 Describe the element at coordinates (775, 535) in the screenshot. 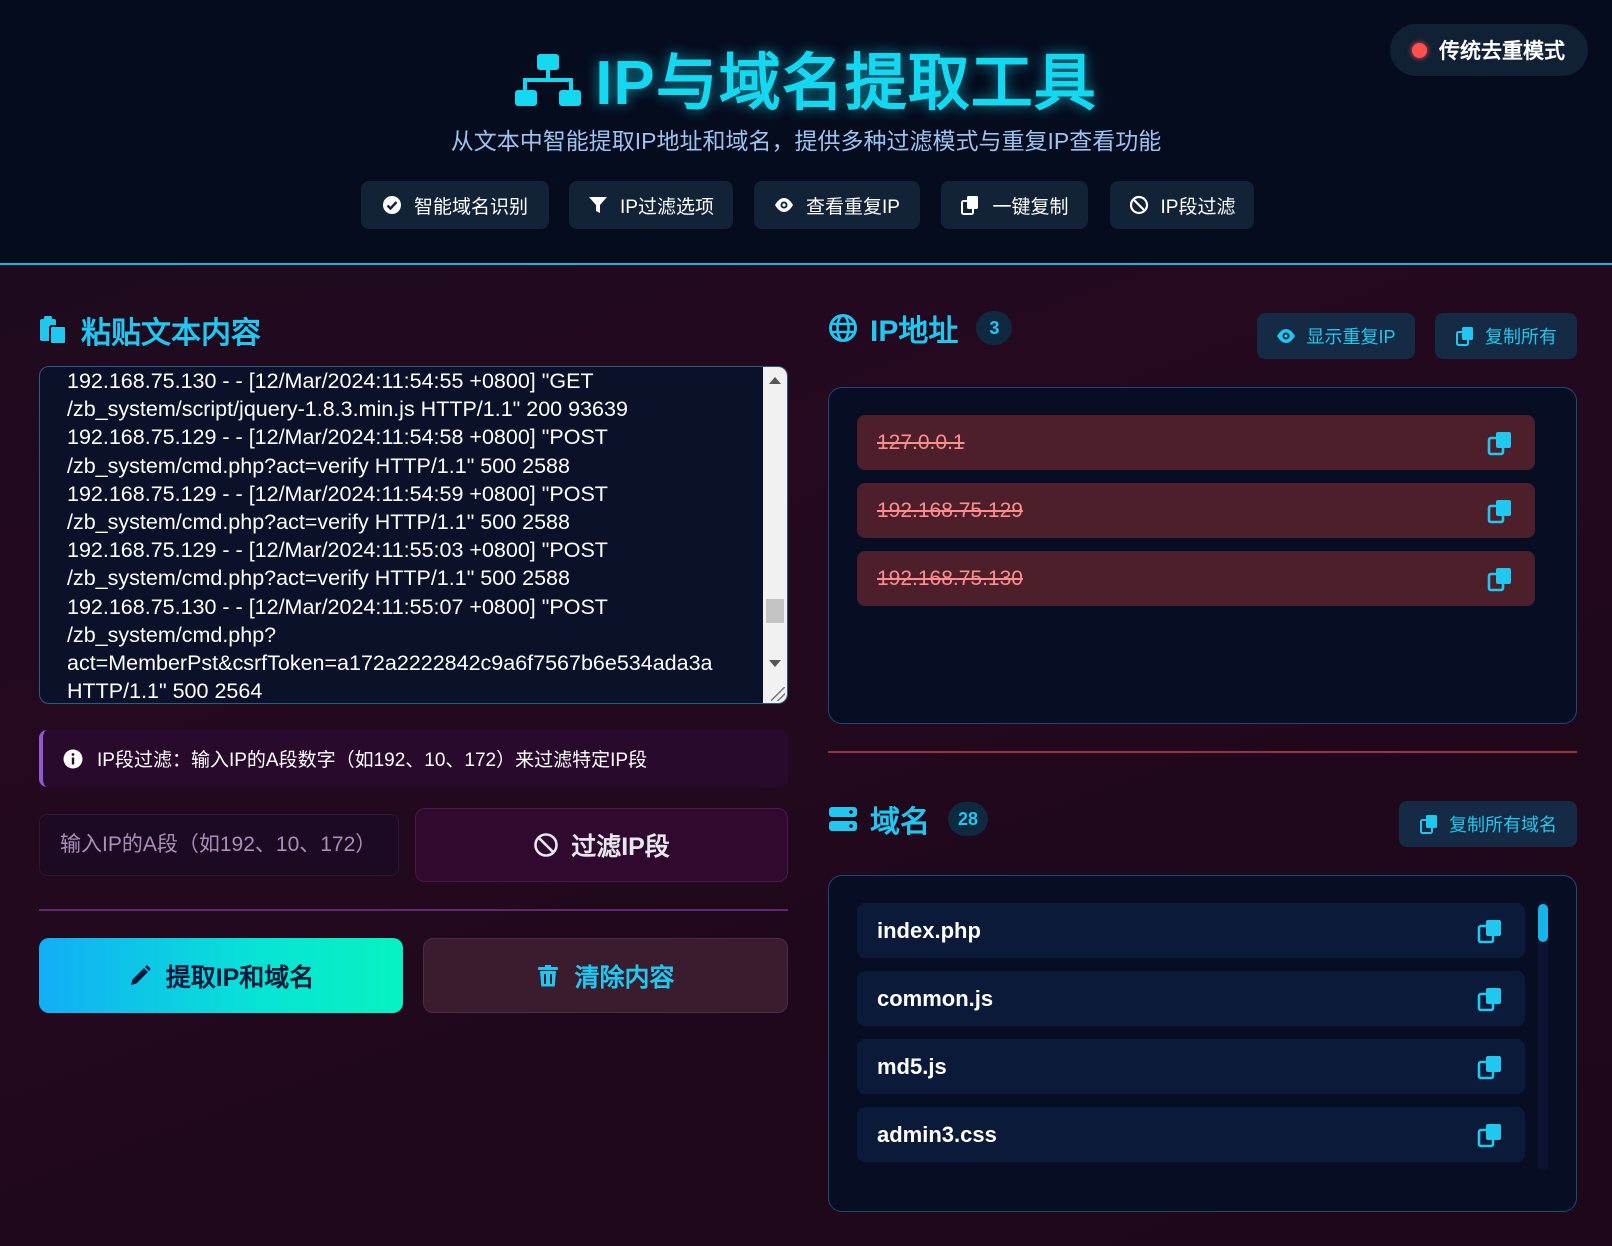

I see `textarea-scrollbar` at that location.